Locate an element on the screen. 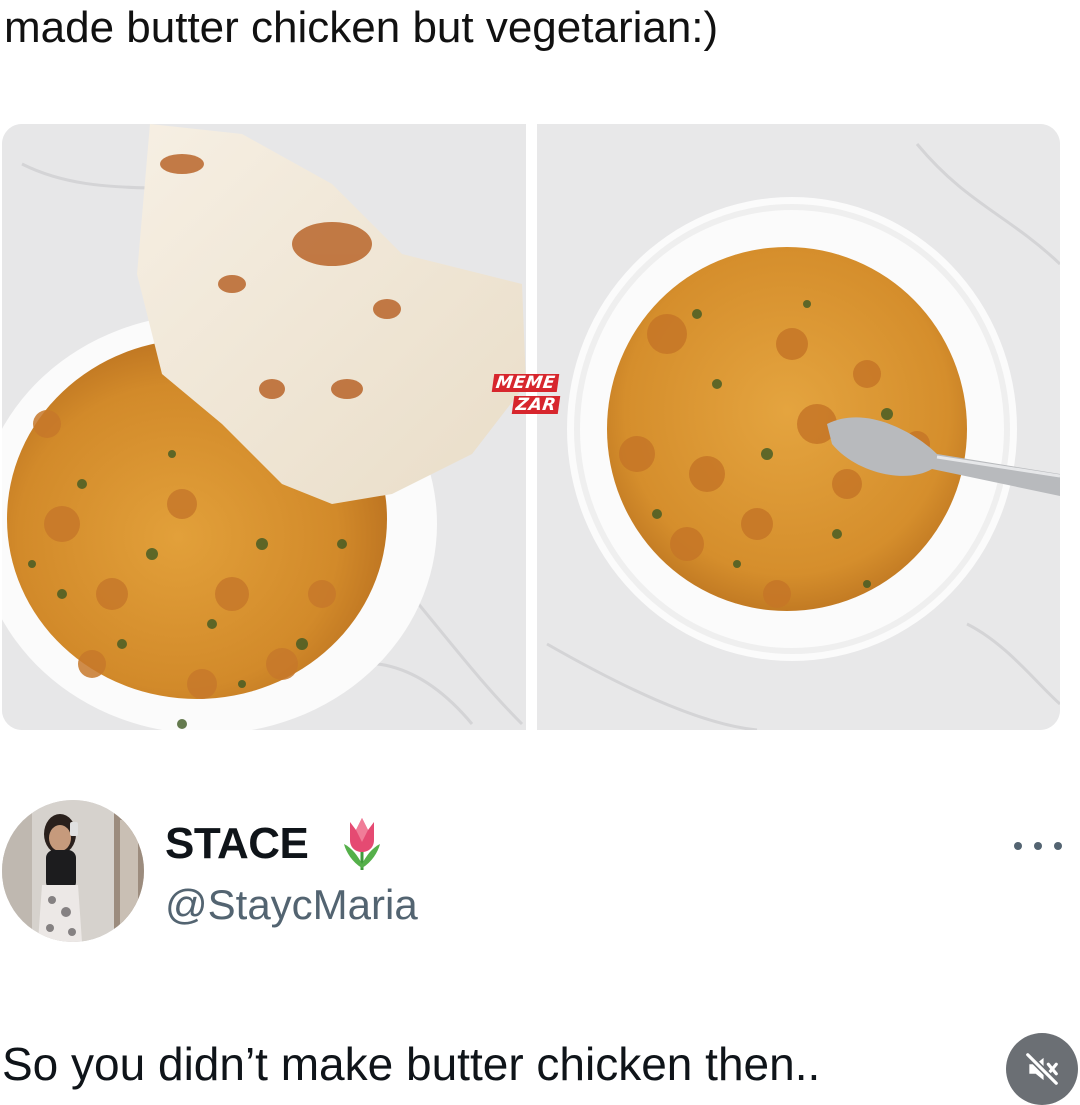 This screenshot has width=1080, height=1105. watermark-logo: MEME ZAR is located at coordinates (532, 396).